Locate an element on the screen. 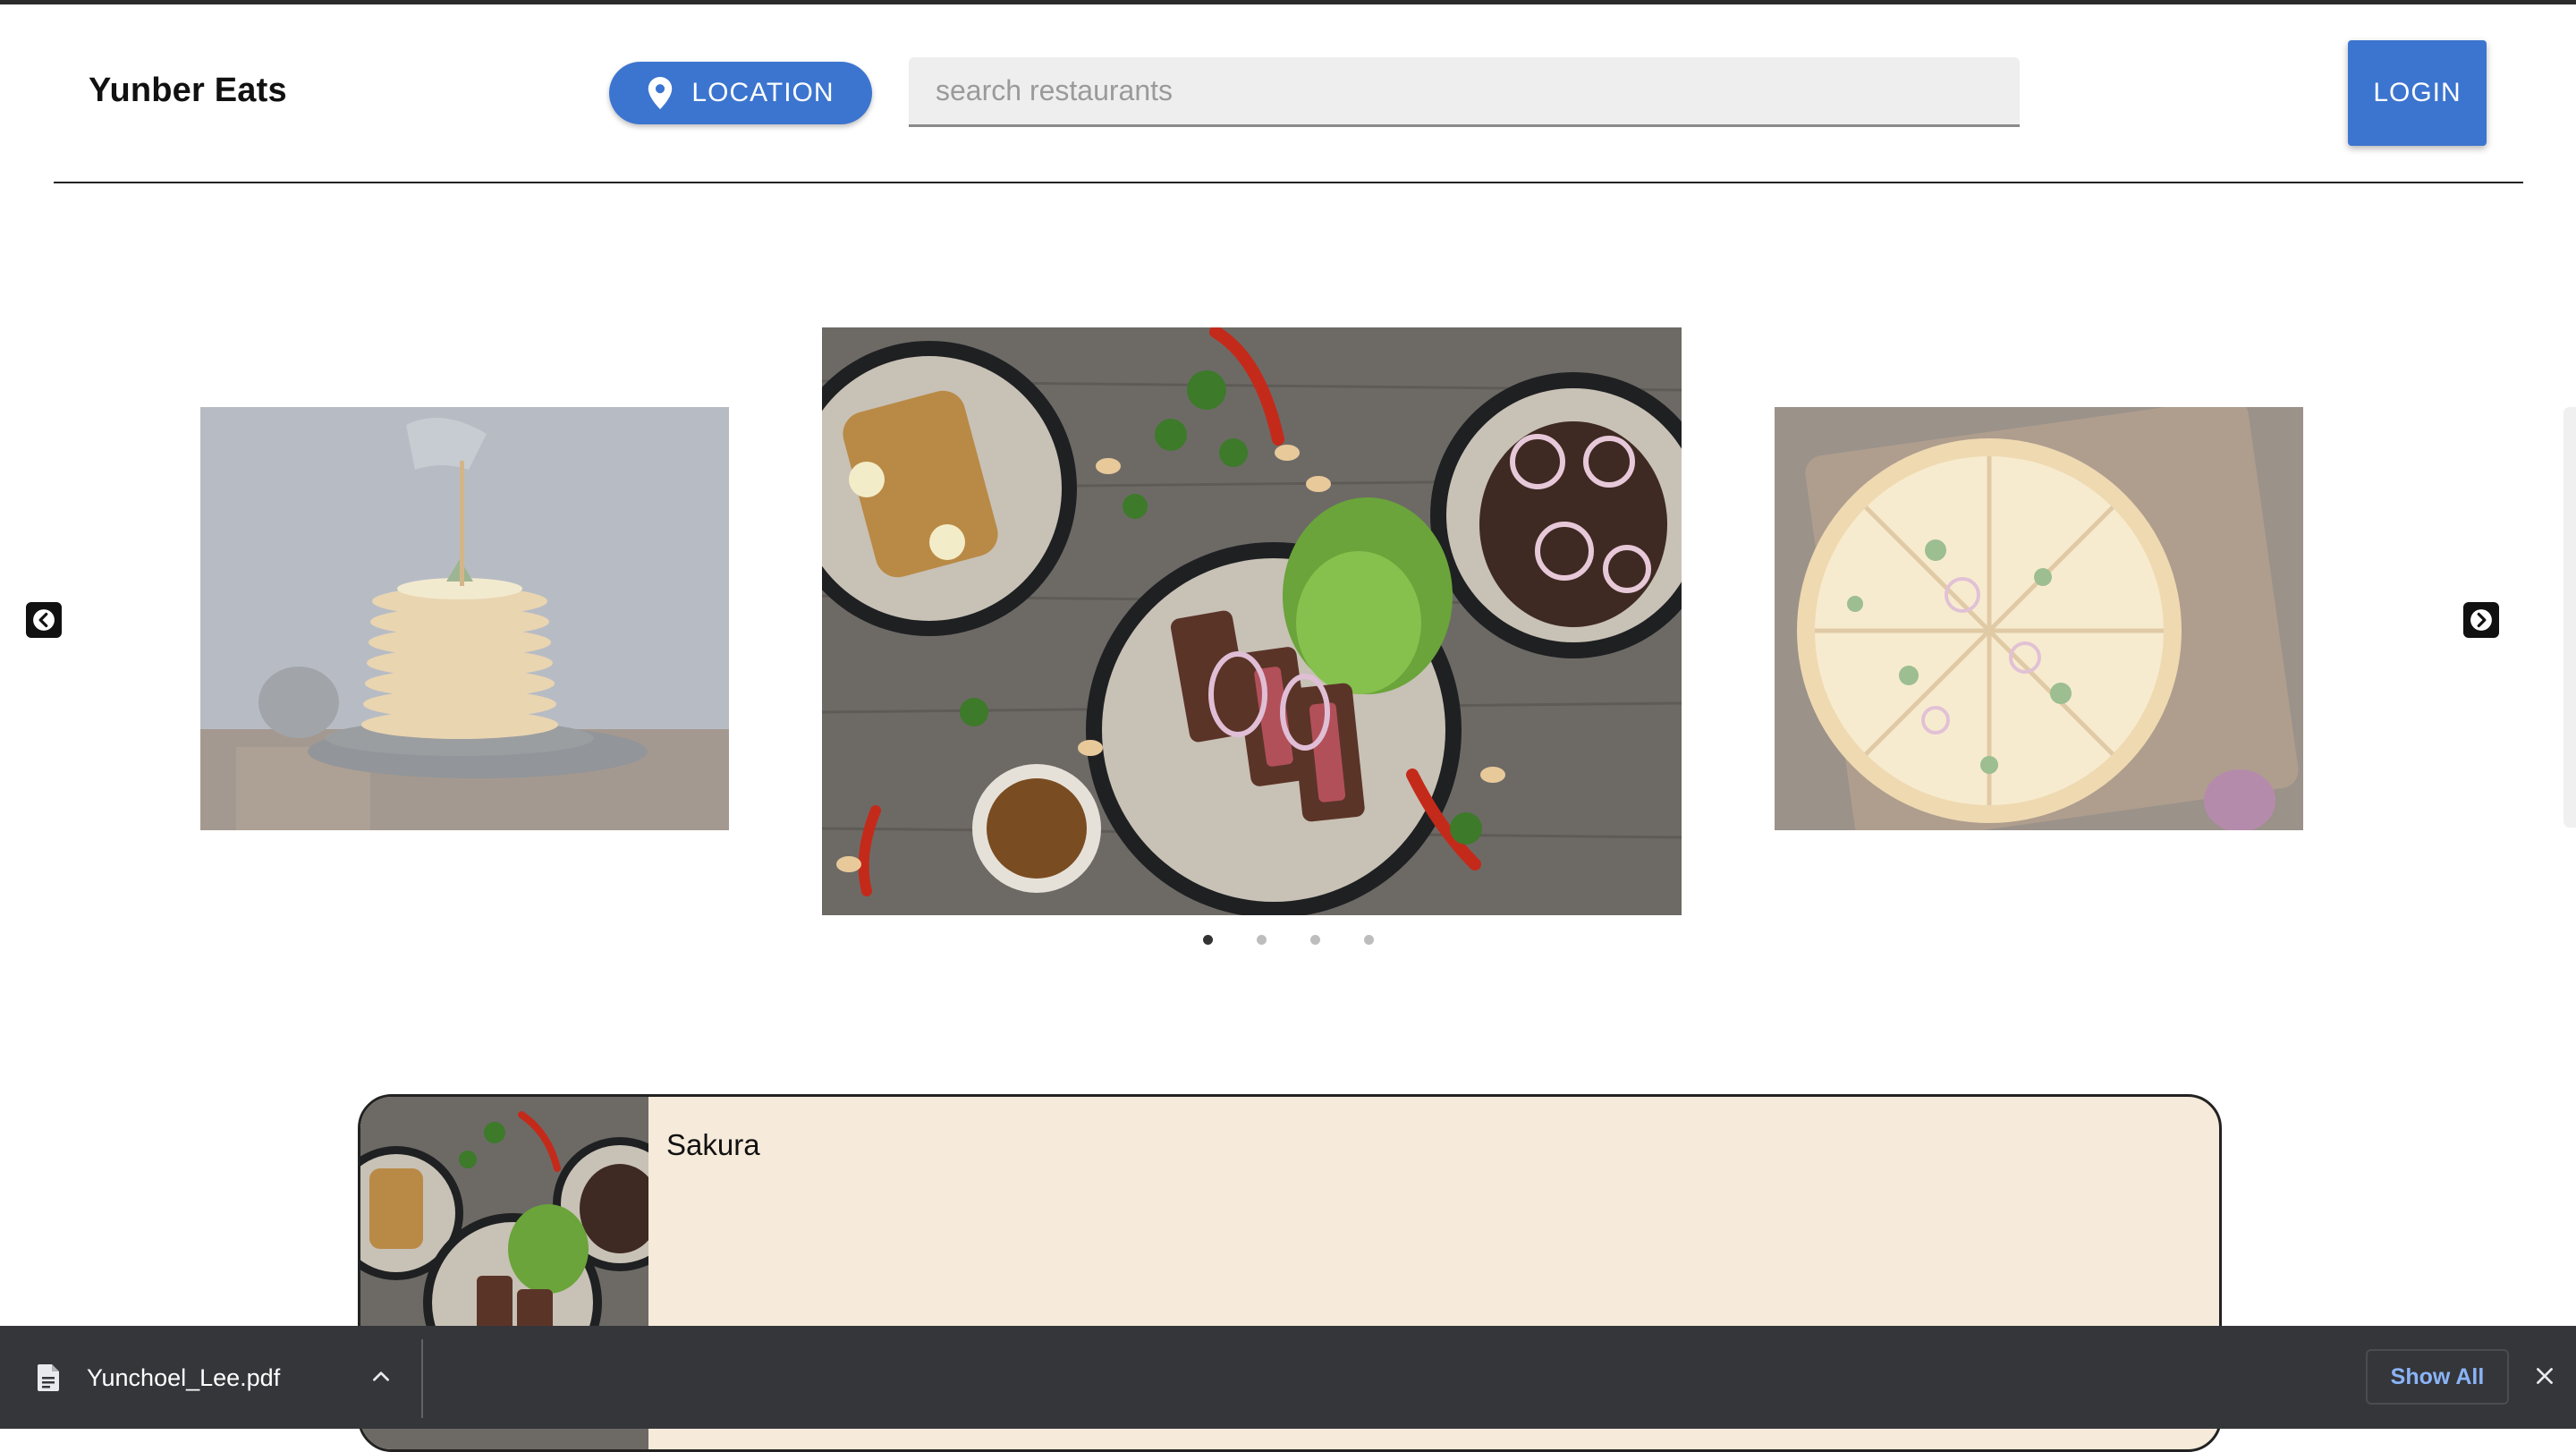  download-file-name: Yunchoel_Lee.pdf is located at coordinates (183, 1378).